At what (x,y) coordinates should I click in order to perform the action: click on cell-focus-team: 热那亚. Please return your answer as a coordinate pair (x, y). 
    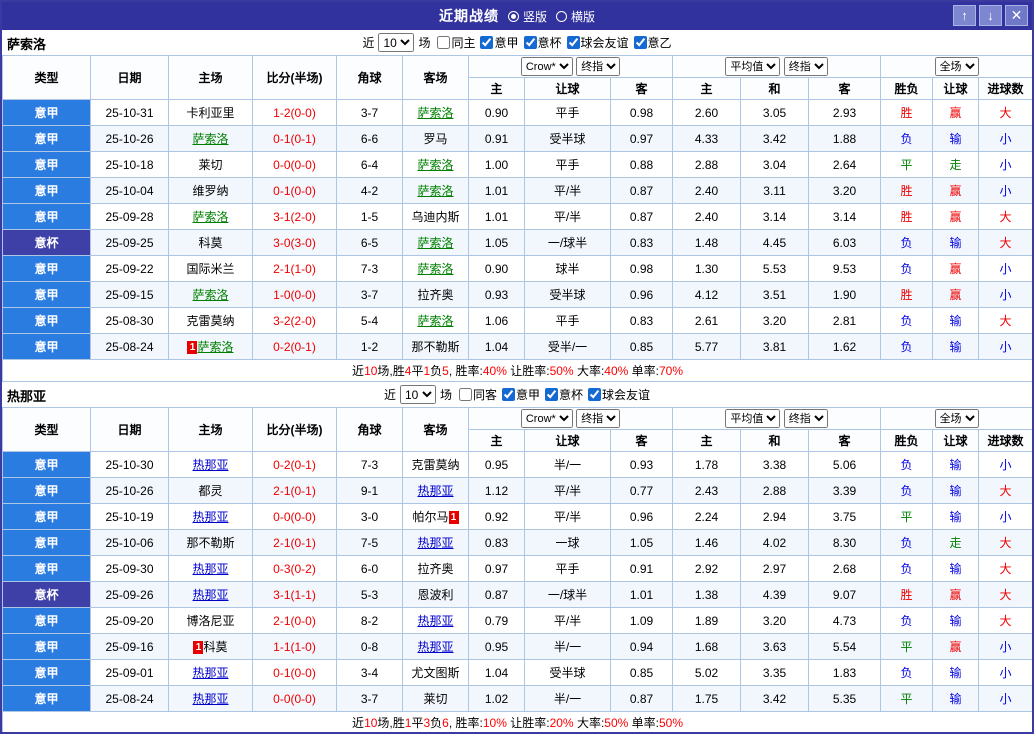
    Looking at the image, I should click on (210, 568).